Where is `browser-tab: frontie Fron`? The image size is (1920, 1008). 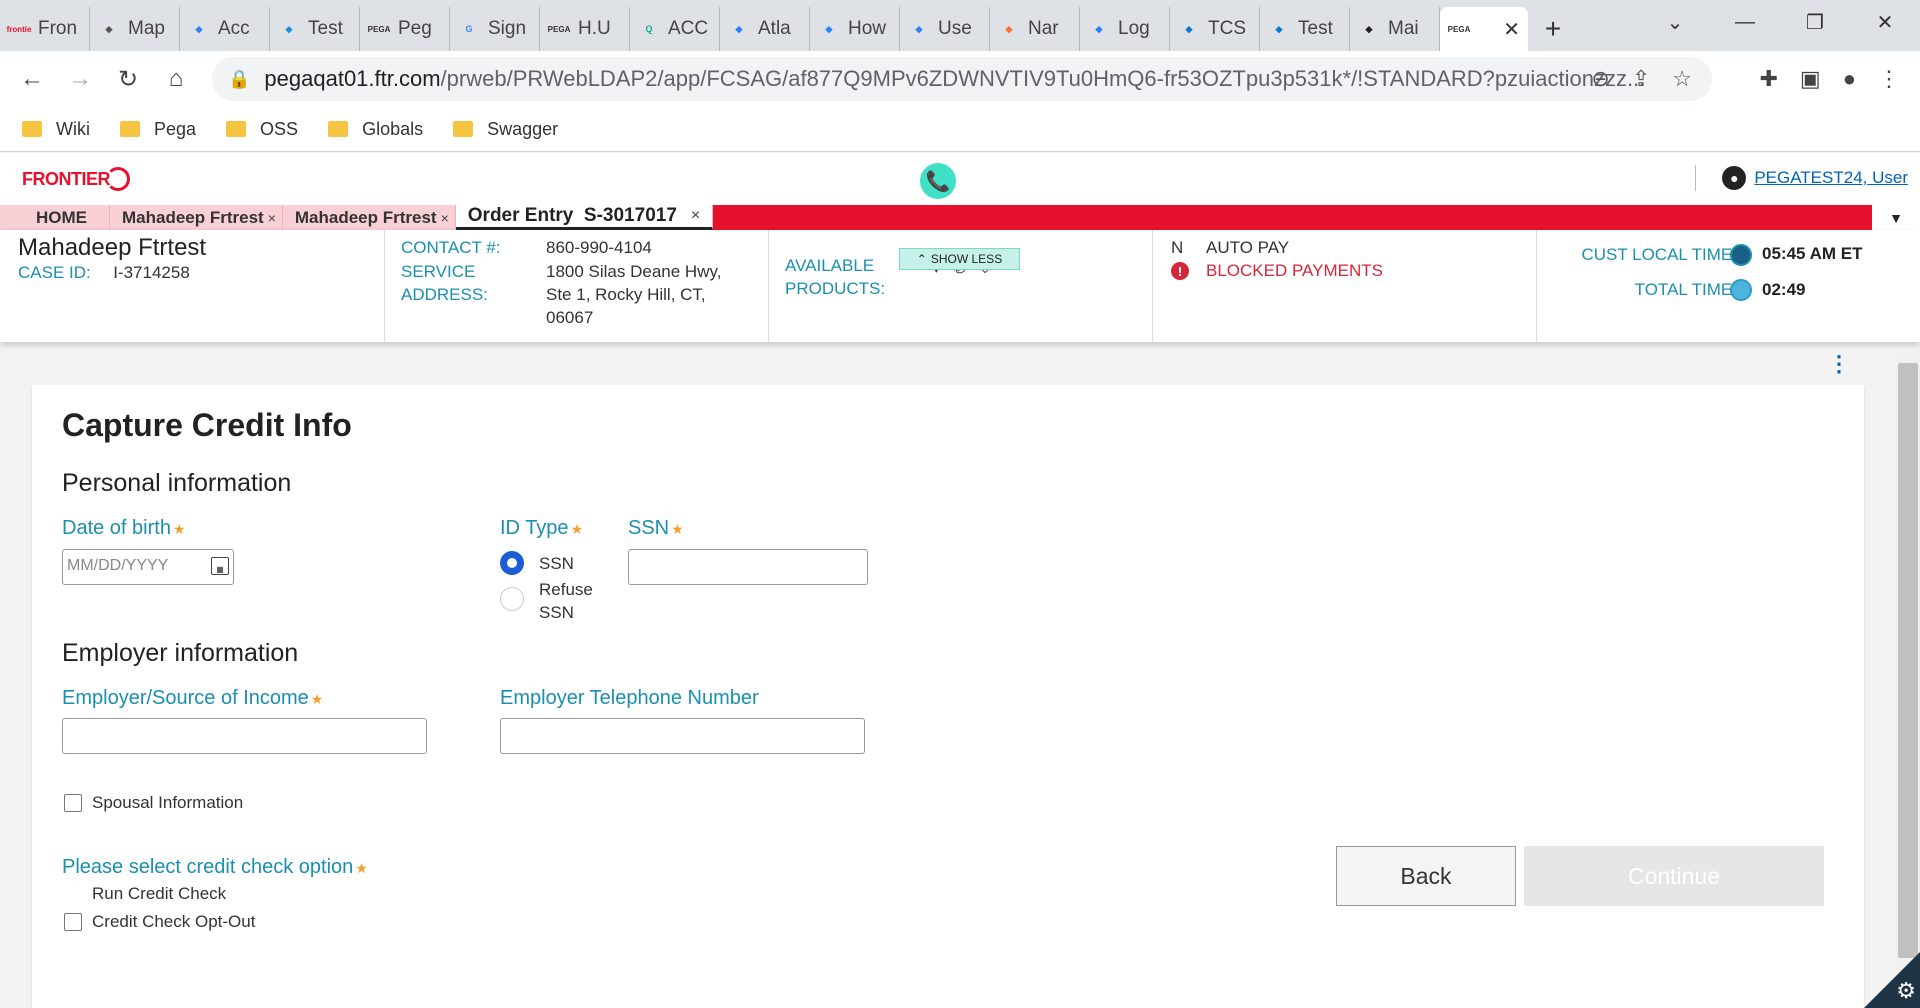 browser-tab: frontie Fron is located at coordinates (45, 29).